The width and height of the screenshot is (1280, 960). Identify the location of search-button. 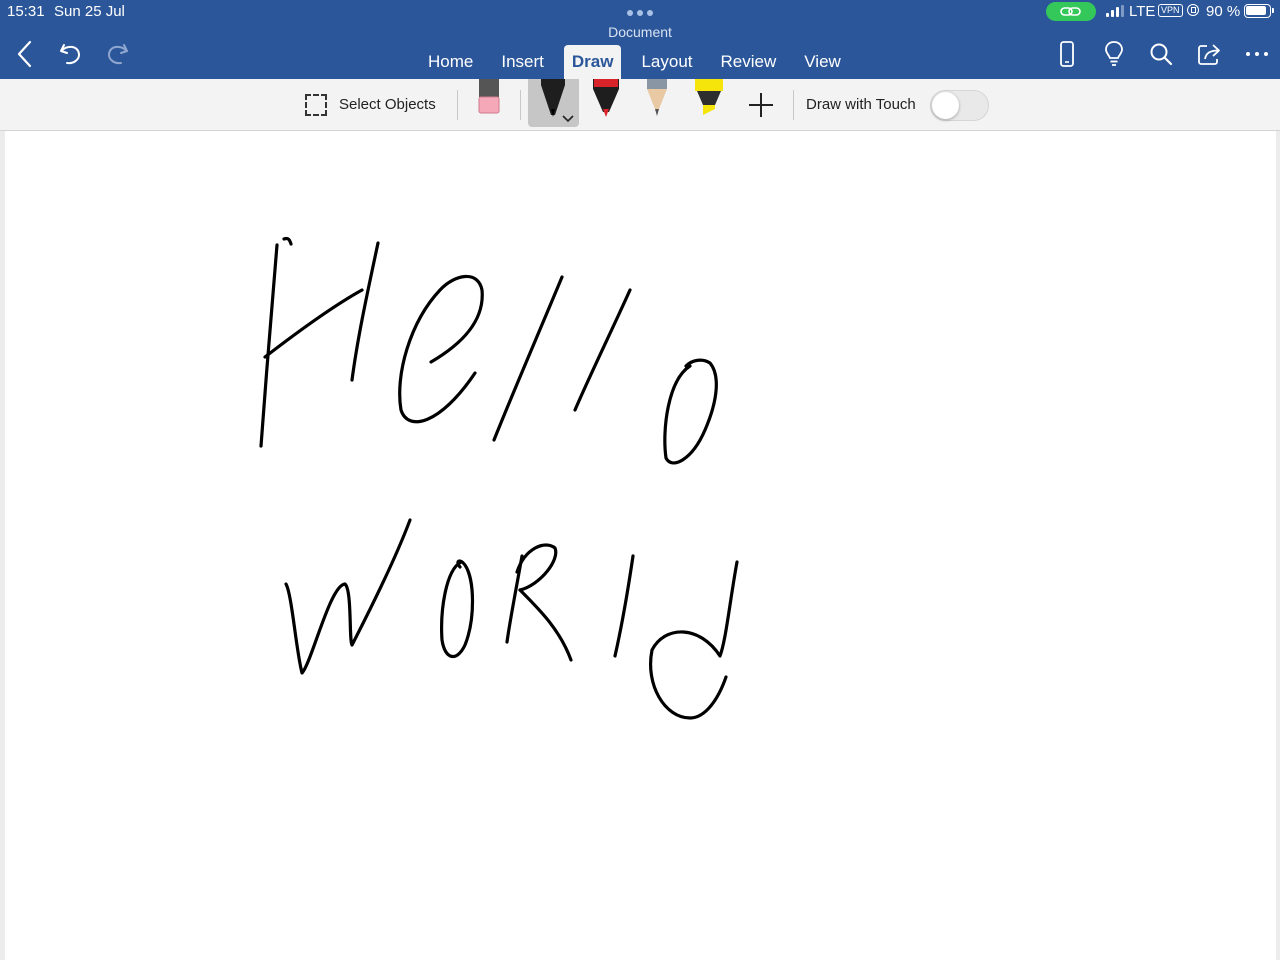
(1161, 54).